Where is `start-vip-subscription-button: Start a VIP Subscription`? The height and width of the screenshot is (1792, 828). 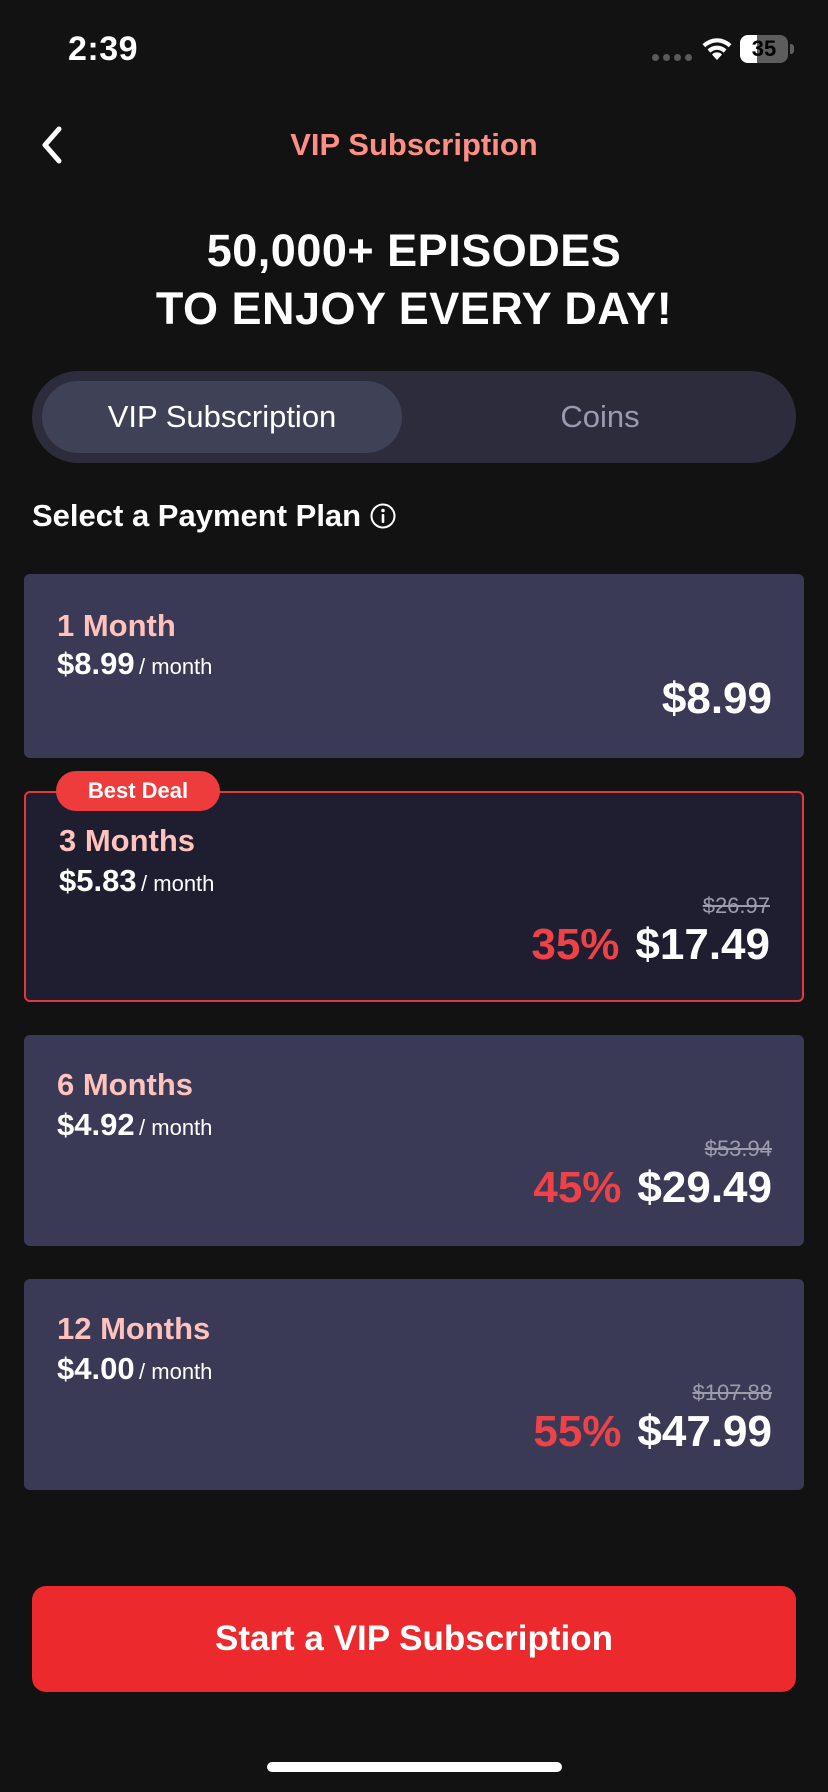
start-vip-subscription-button: Start a VIP Subscription is located at coordinates (414, 1639).